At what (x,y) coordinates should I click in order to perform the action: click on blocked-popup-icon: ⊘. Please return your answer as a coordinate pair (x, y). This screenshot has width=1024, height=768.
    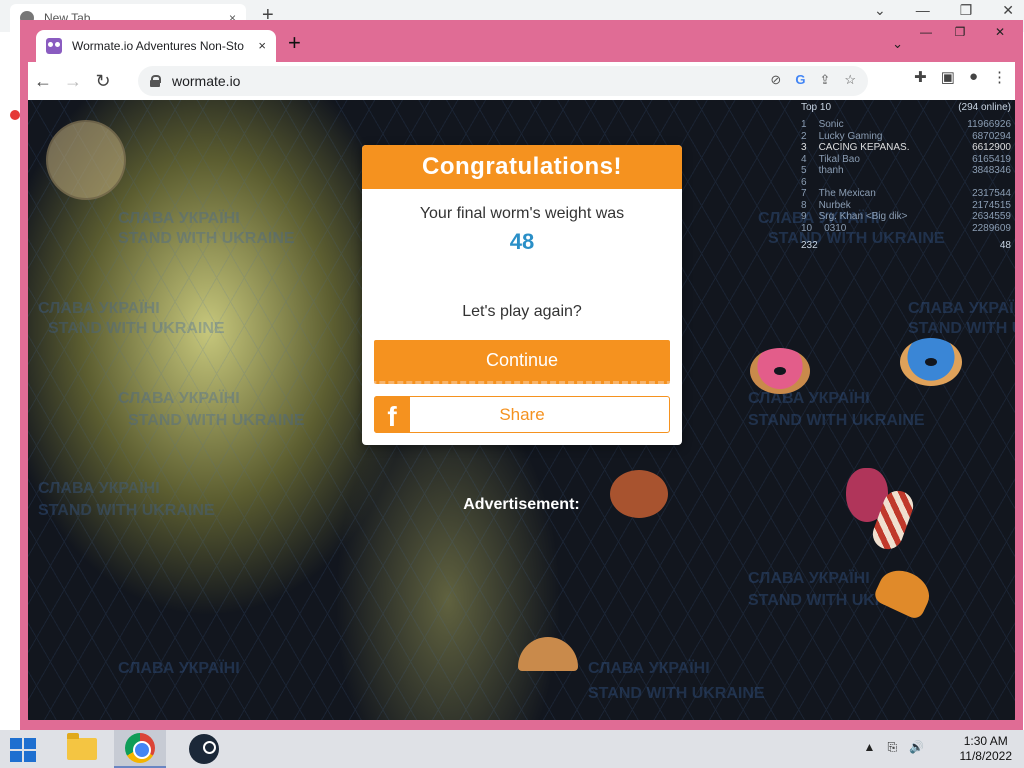
    Looking at the image, I should click on (775, 80).